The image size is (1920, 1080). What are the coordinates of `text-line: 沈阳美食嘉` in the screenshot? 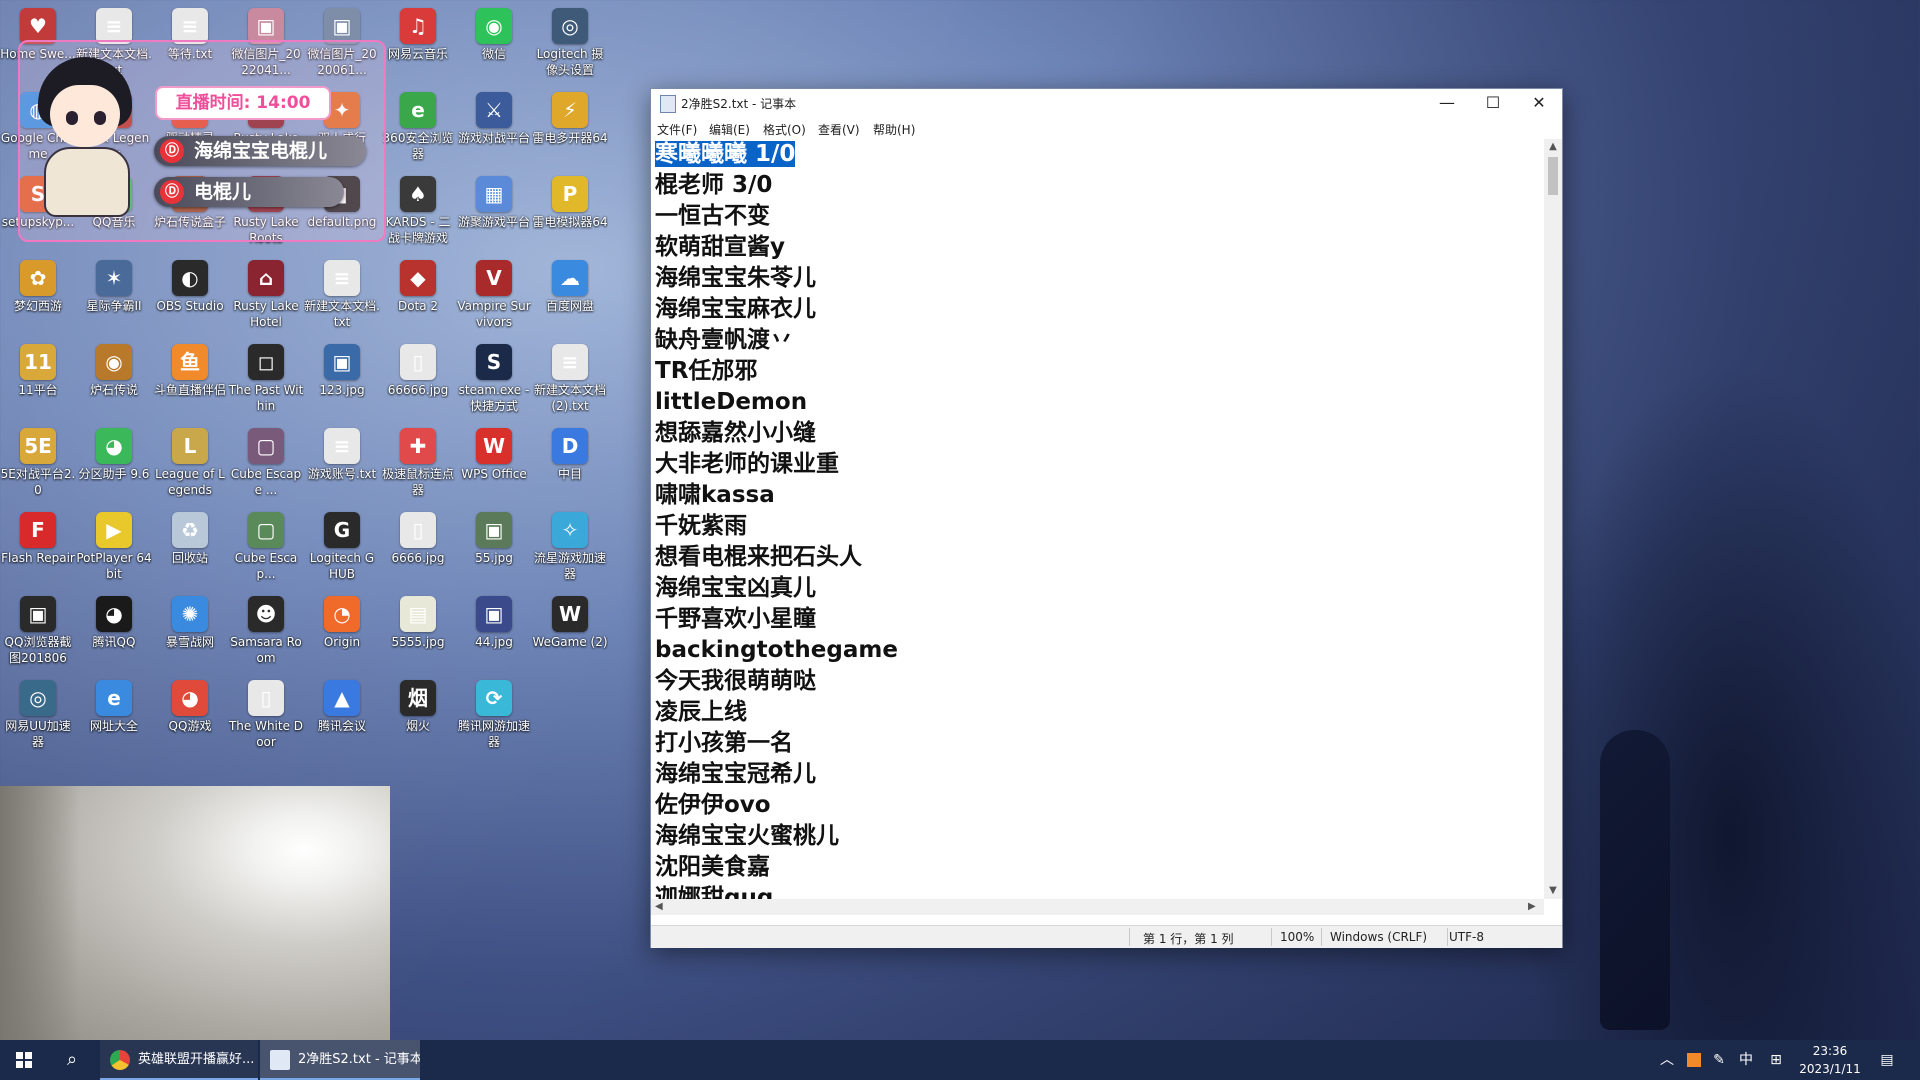 It's located at (1097, 867).